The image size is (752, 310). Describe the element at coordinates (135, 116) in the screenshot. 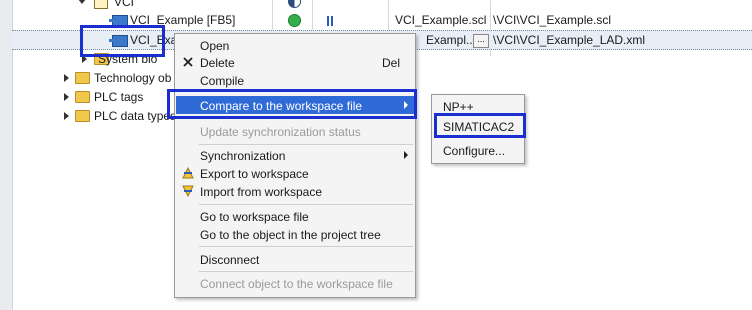

I see `tree-row-label: PLC data types` at that location.